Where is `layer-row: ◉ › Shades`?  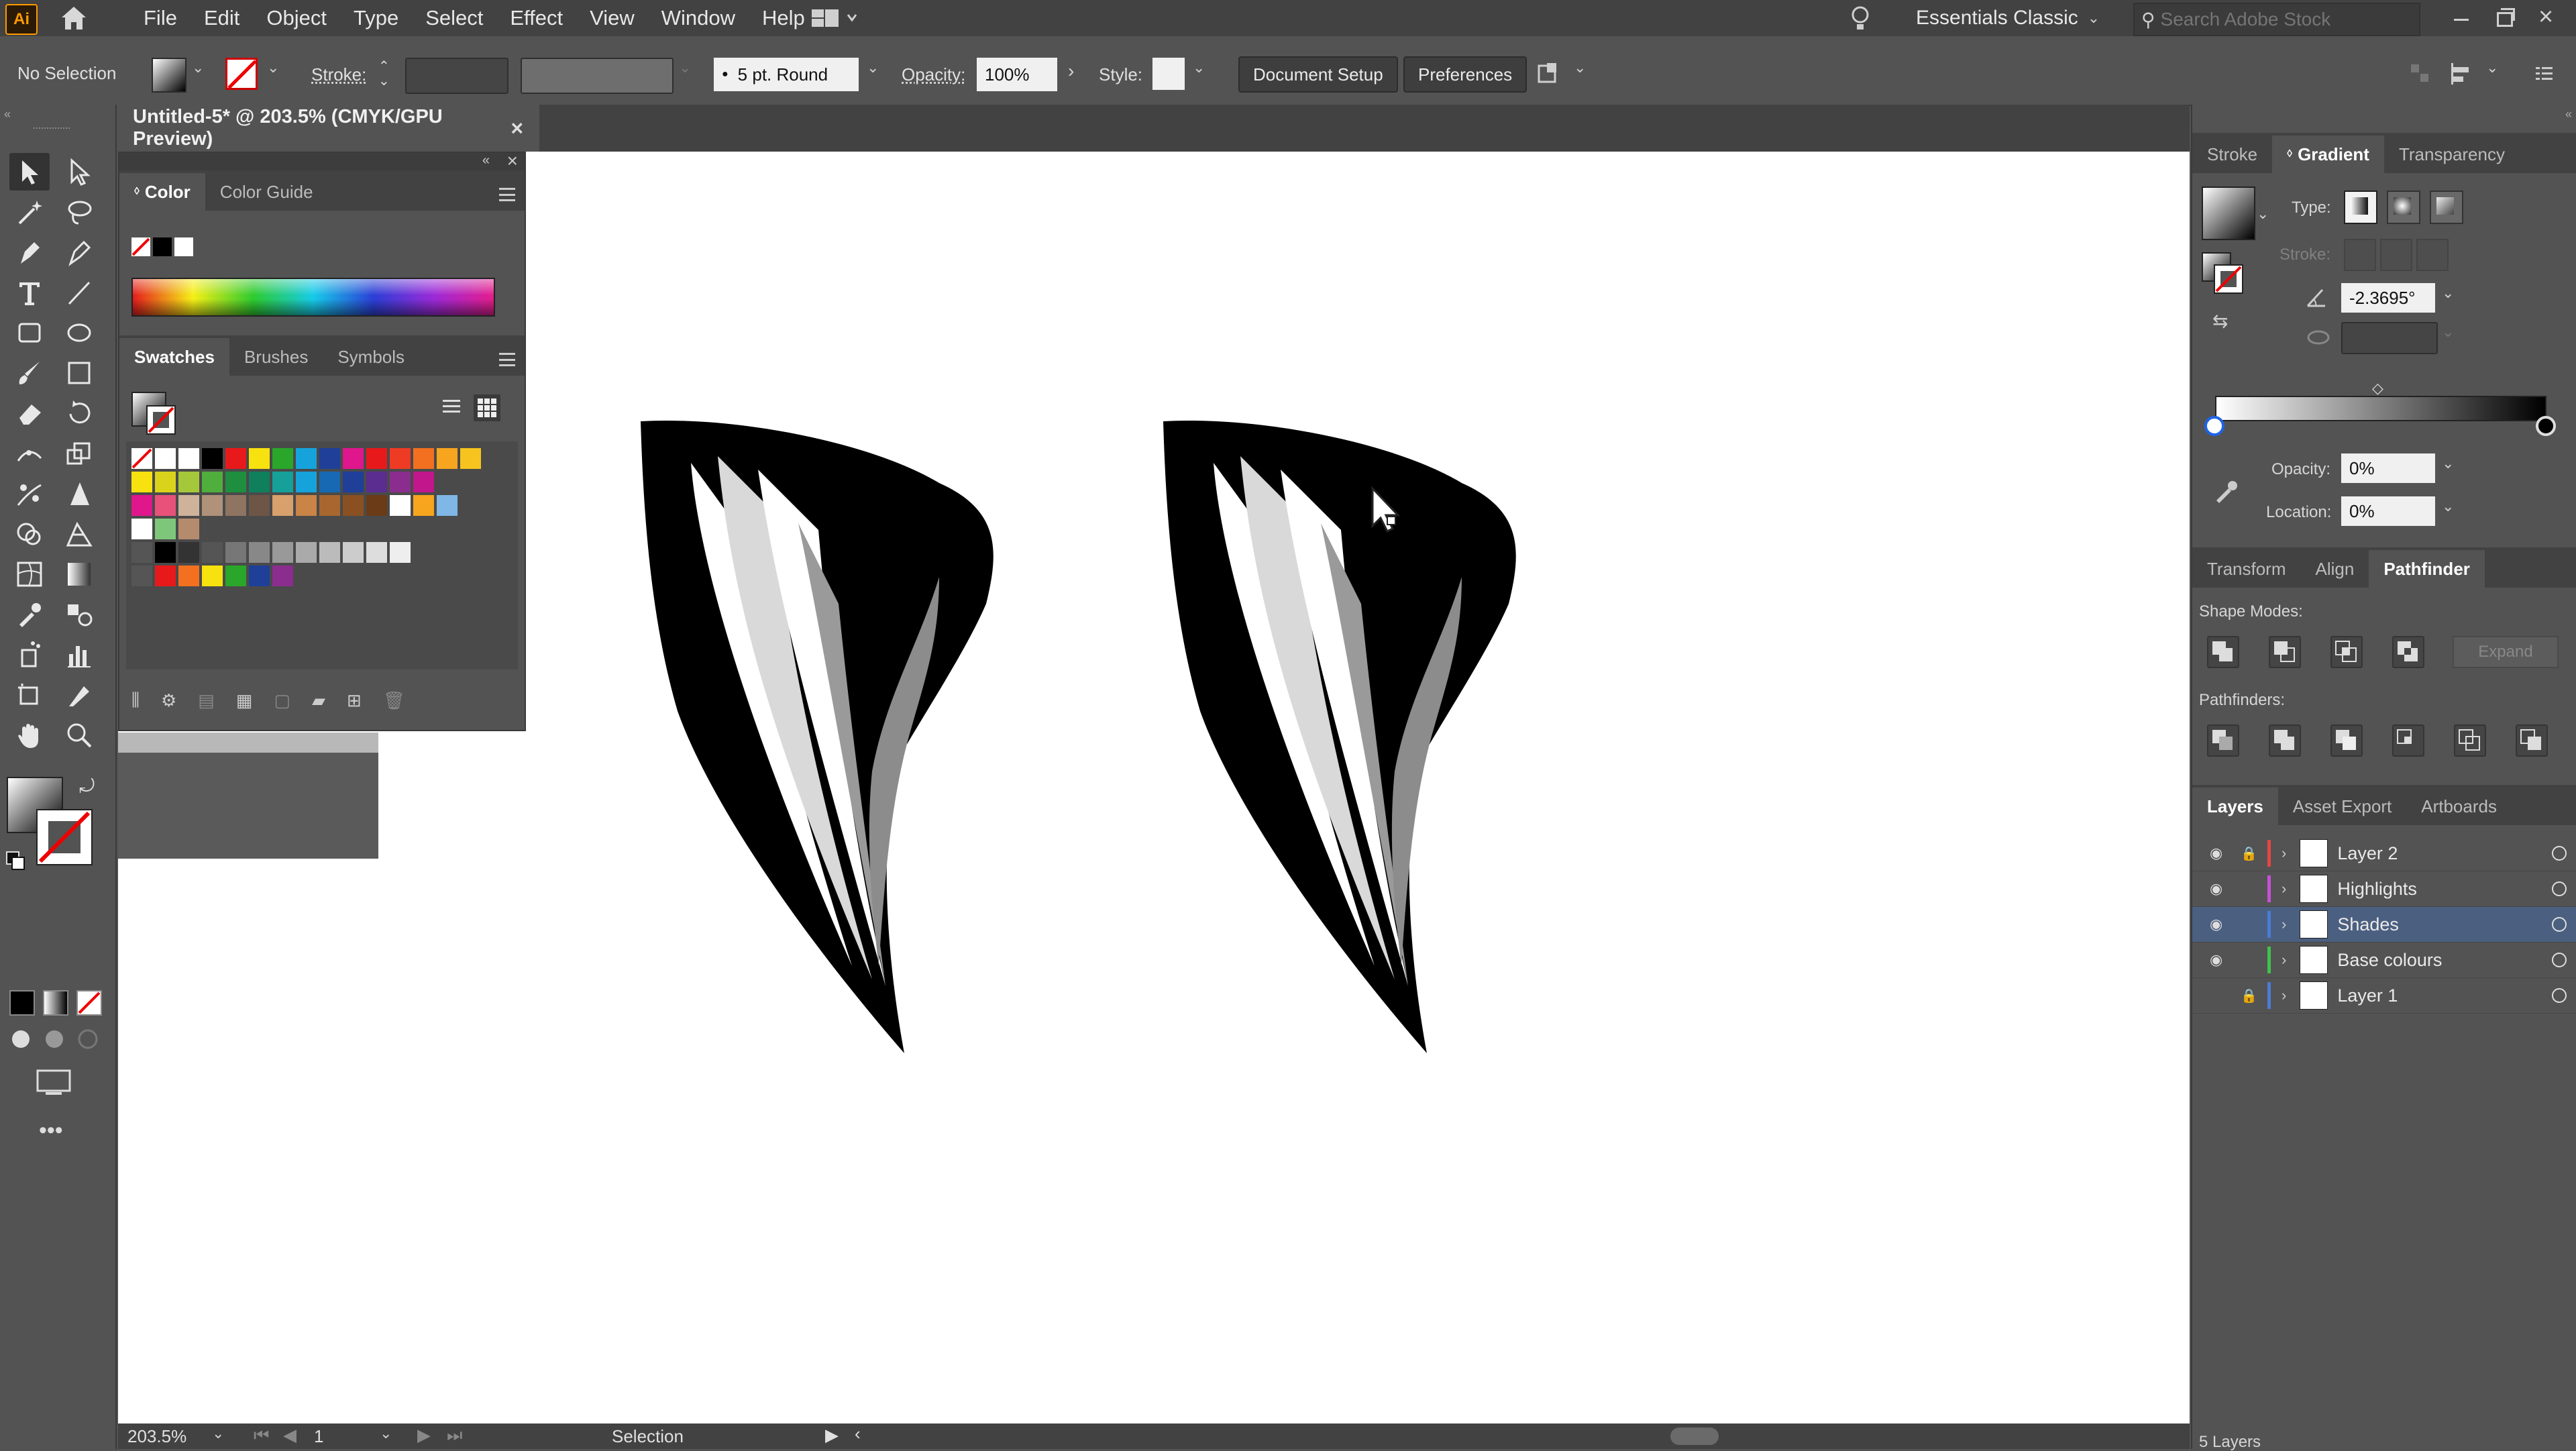
layer-row: ◉ › Shades is located at coordinates (2384, 925).